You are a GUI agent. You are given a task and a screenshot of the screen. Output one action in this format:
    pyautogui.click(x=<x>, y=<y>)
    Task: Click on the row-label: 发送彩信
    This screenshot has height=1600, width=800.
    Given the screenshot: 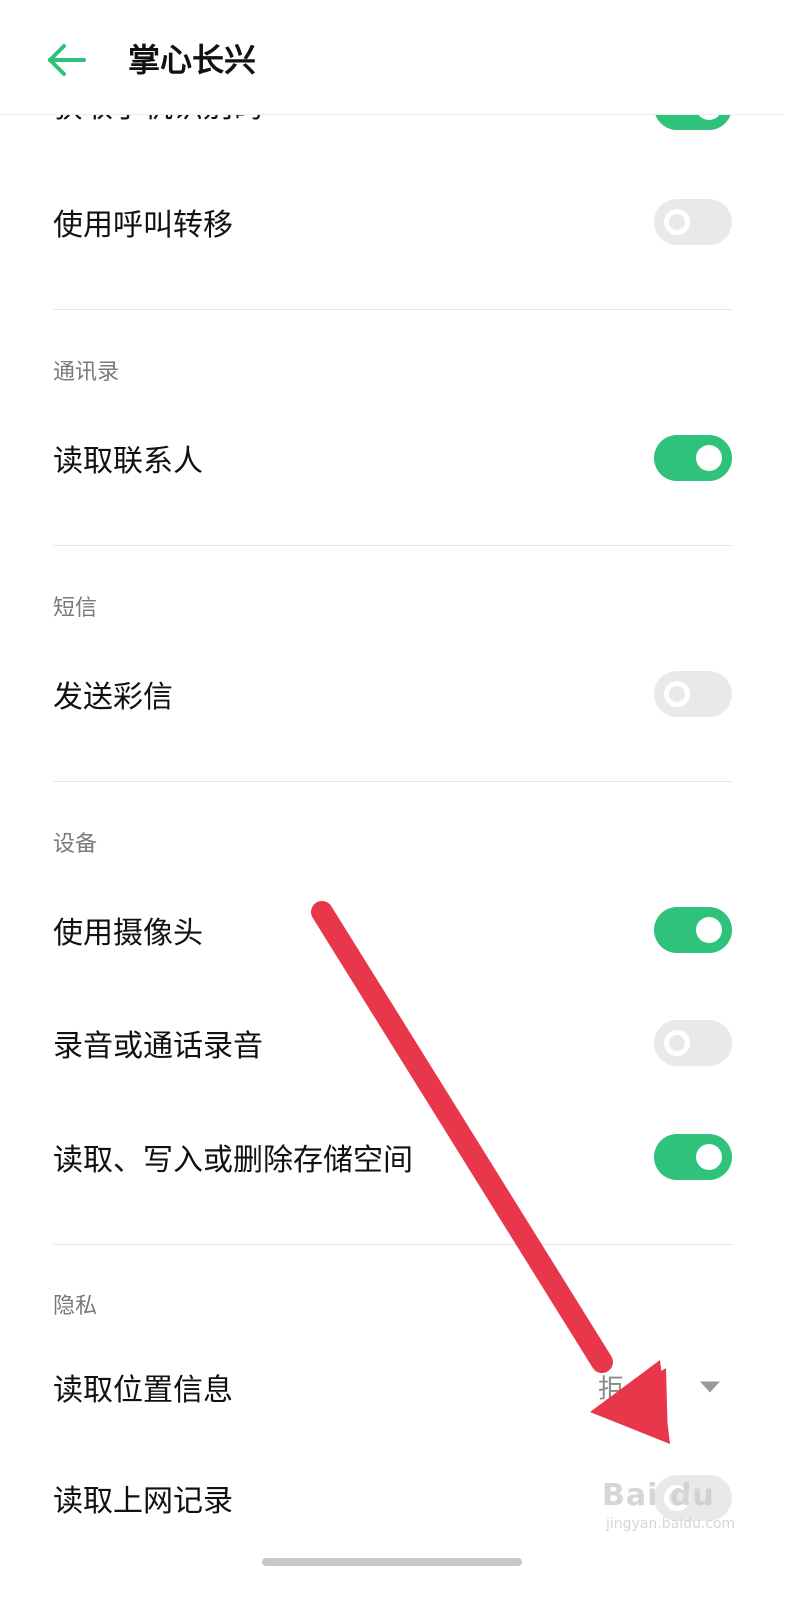 What is the action you would take?
    pyautogui.click(x=113, y=697)
    